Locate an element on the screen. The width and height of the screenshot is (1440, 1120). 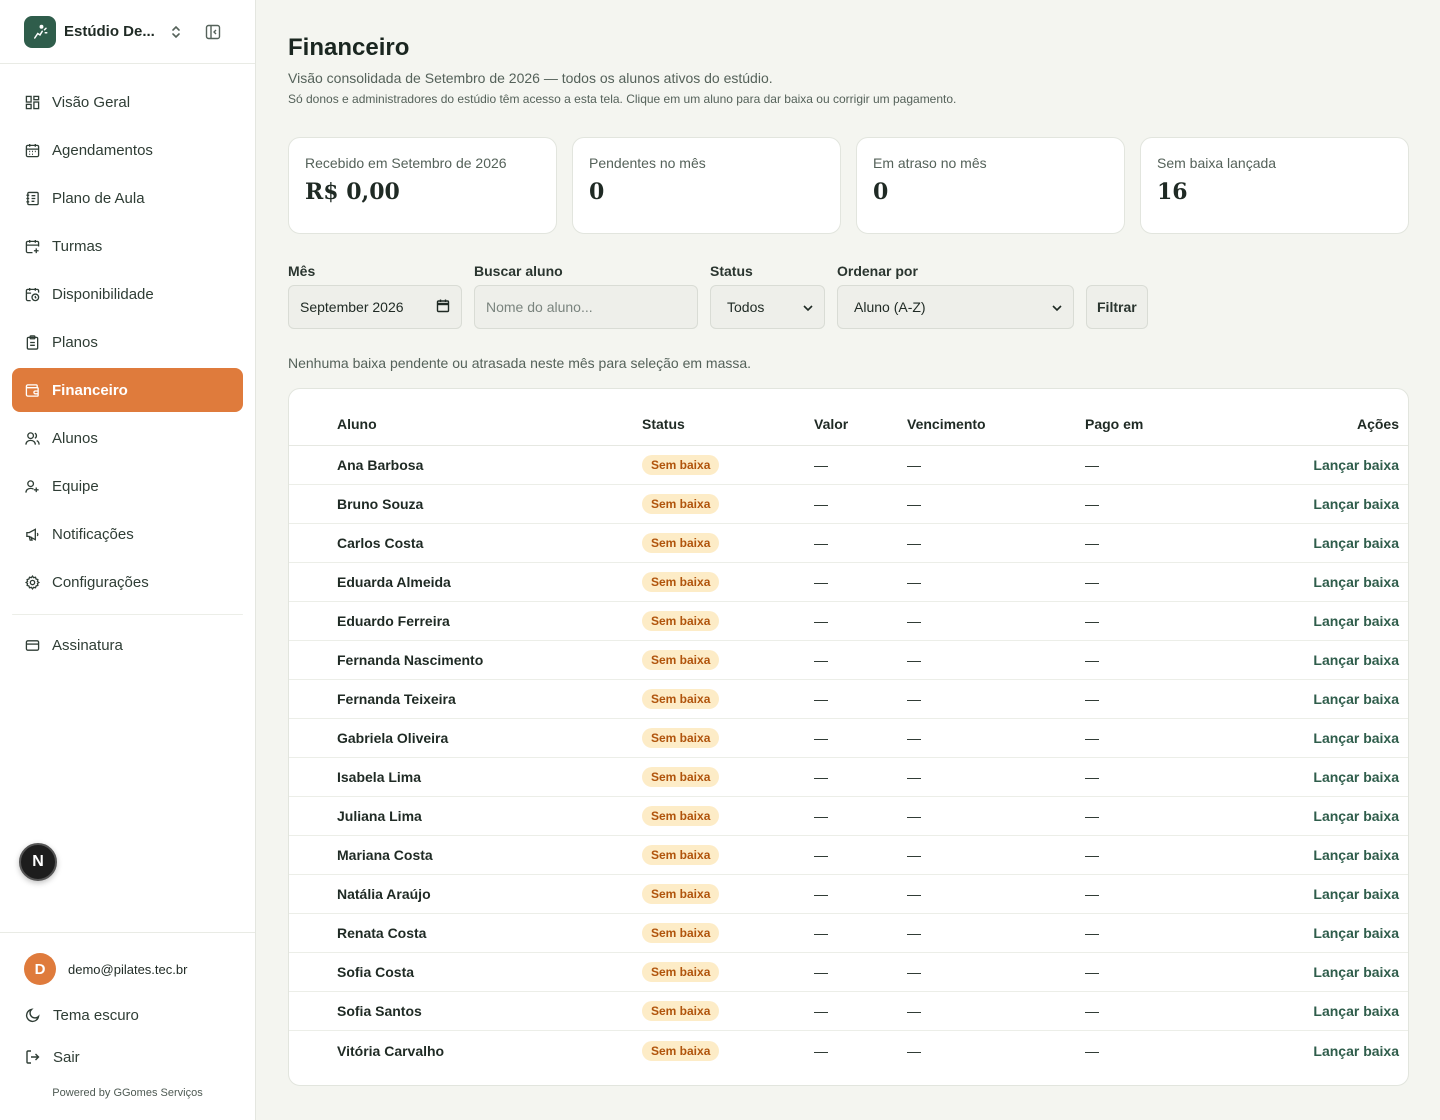
table-row: Sofia Costa Sem baixa — — — Lançar baixa is located at coordinates (848, 972).